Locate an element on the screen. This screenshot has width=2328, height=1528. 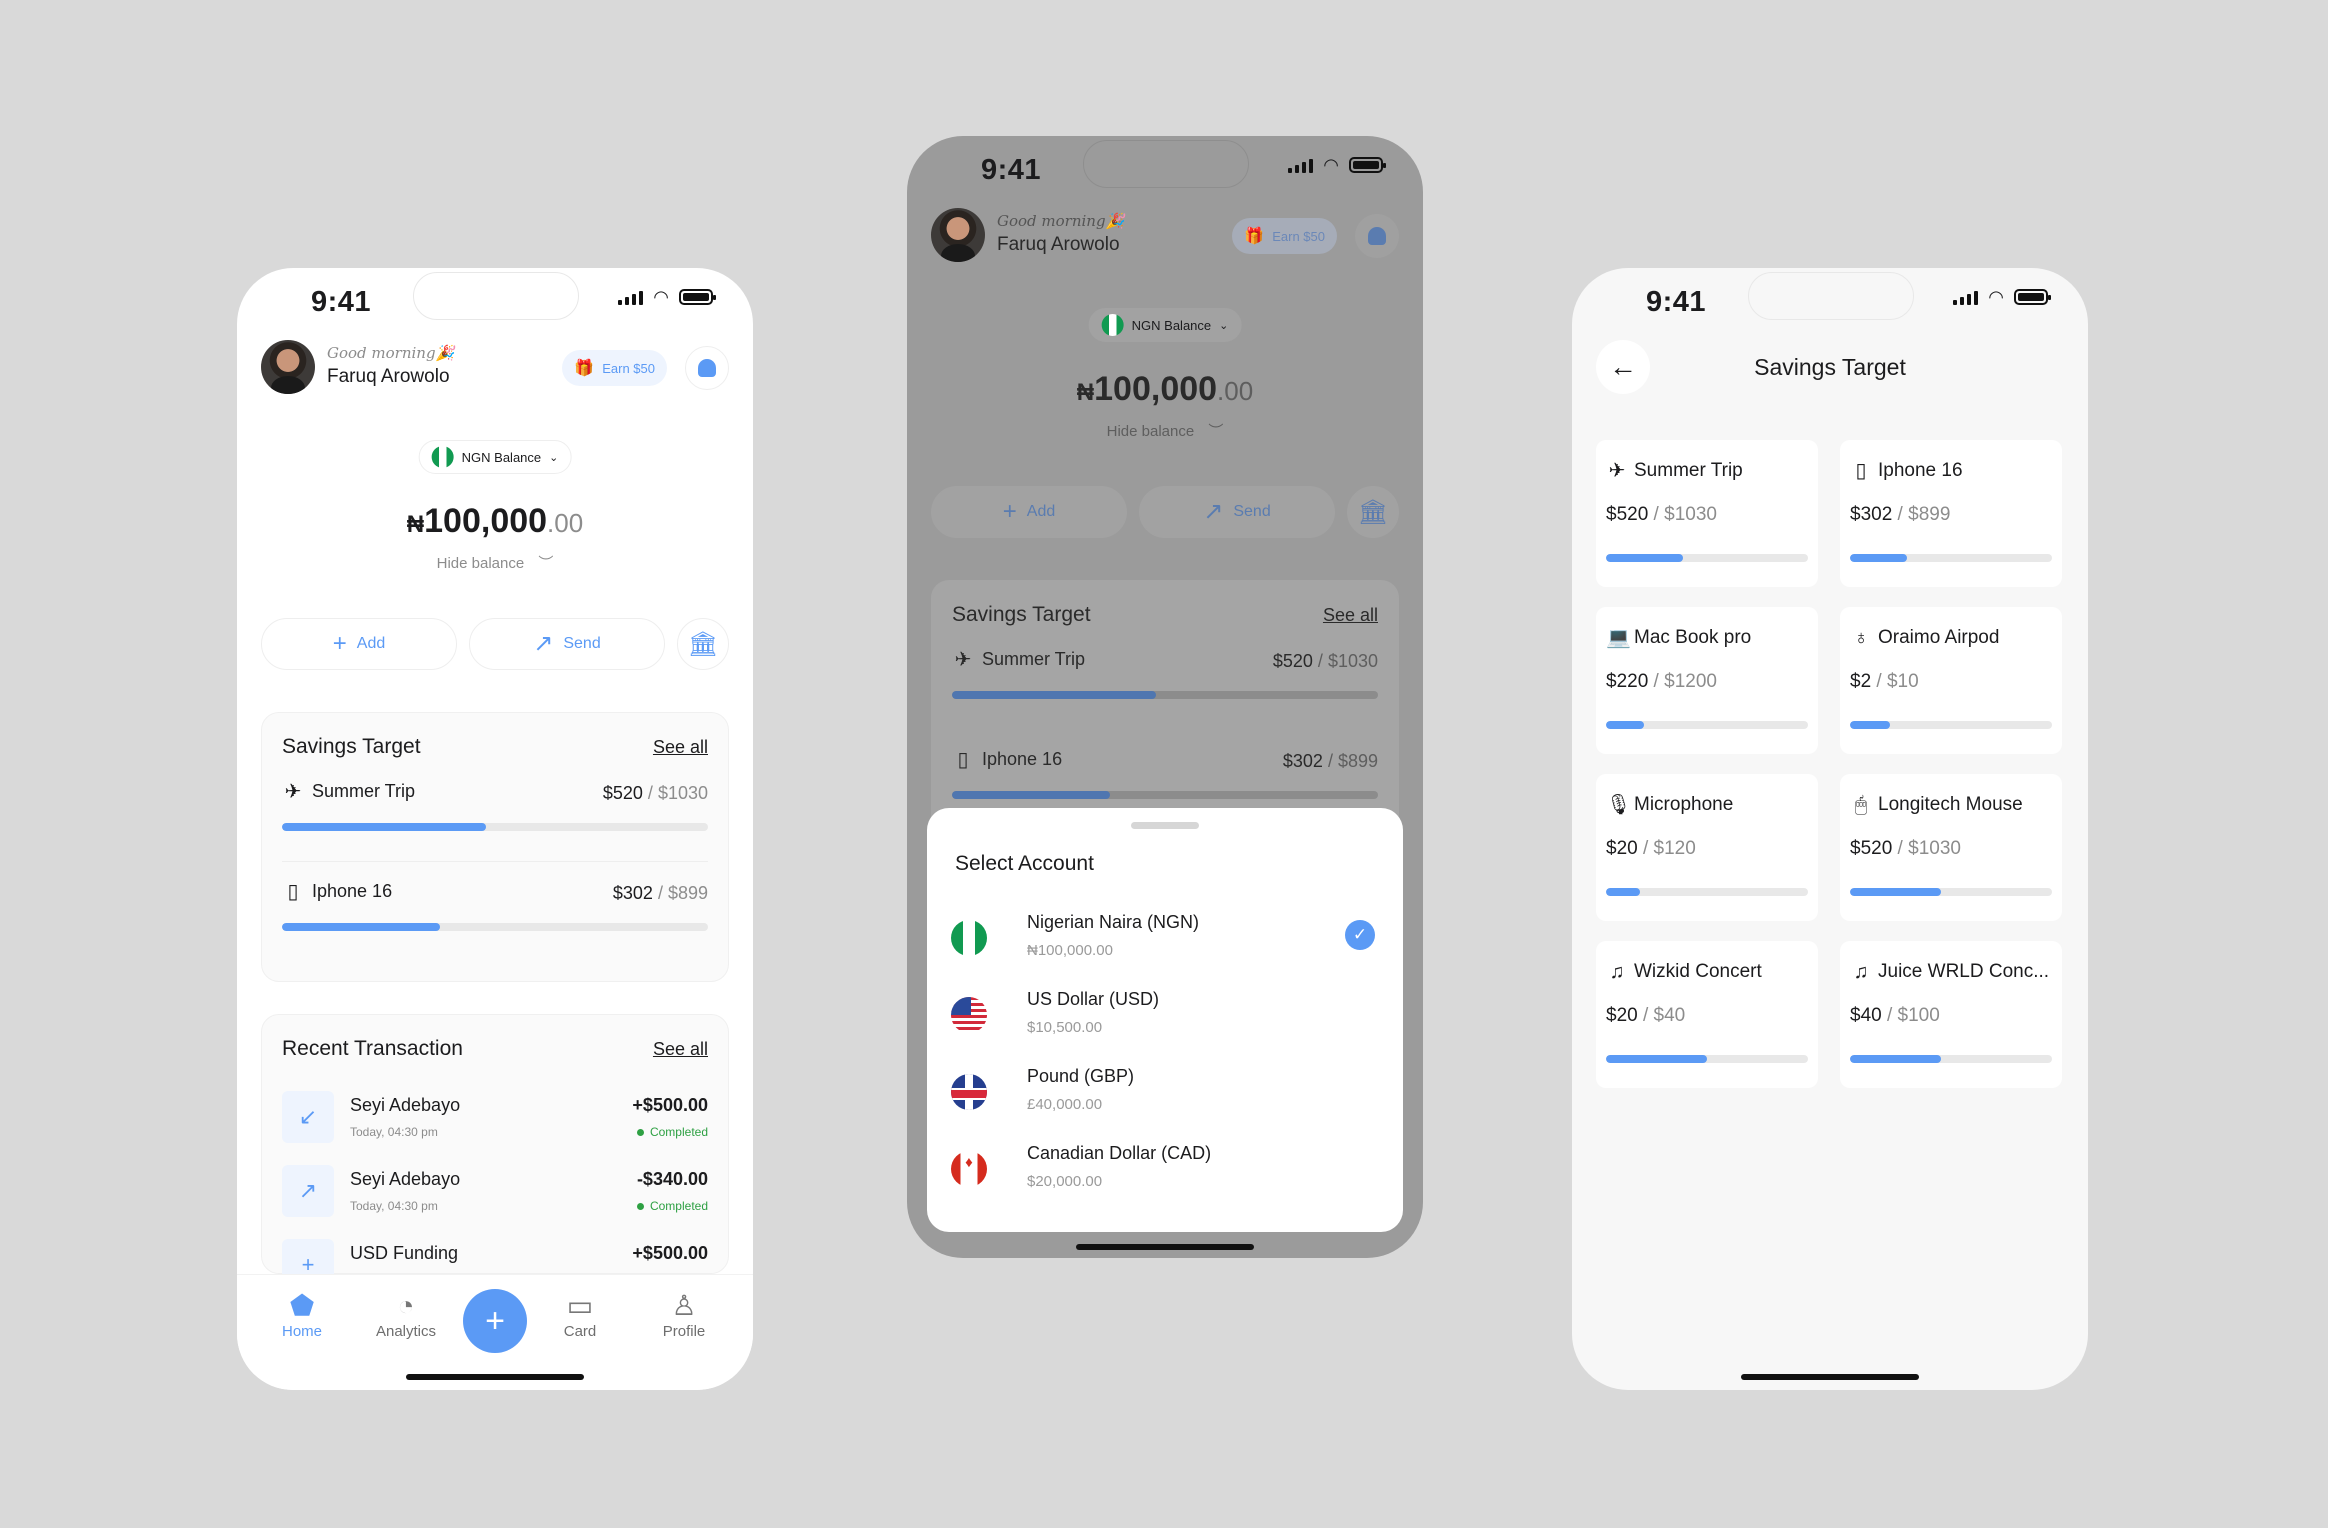
savings-target-card: ♫ Wizkid Concert $20 / $40 is located at coordinates (1707, 1014).